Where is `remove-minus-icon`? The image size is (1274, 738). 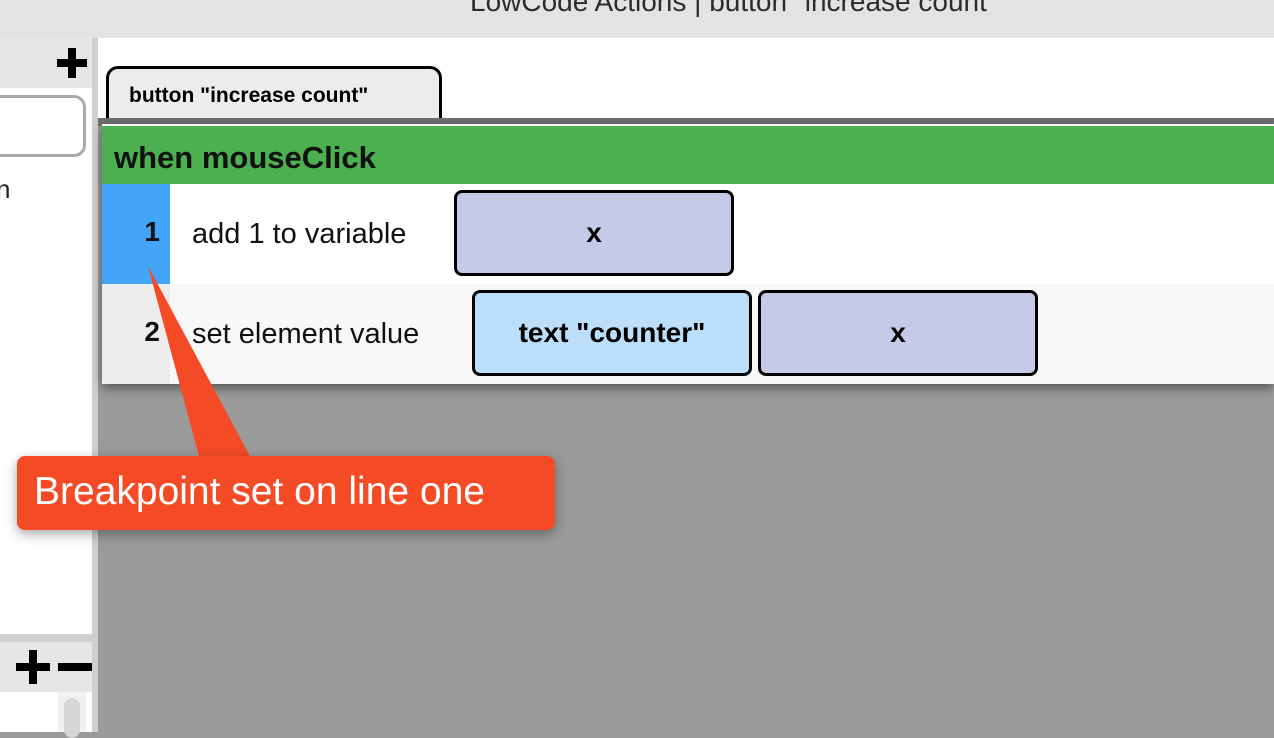
remove-minus-icon is located at coordinates (75, 667).